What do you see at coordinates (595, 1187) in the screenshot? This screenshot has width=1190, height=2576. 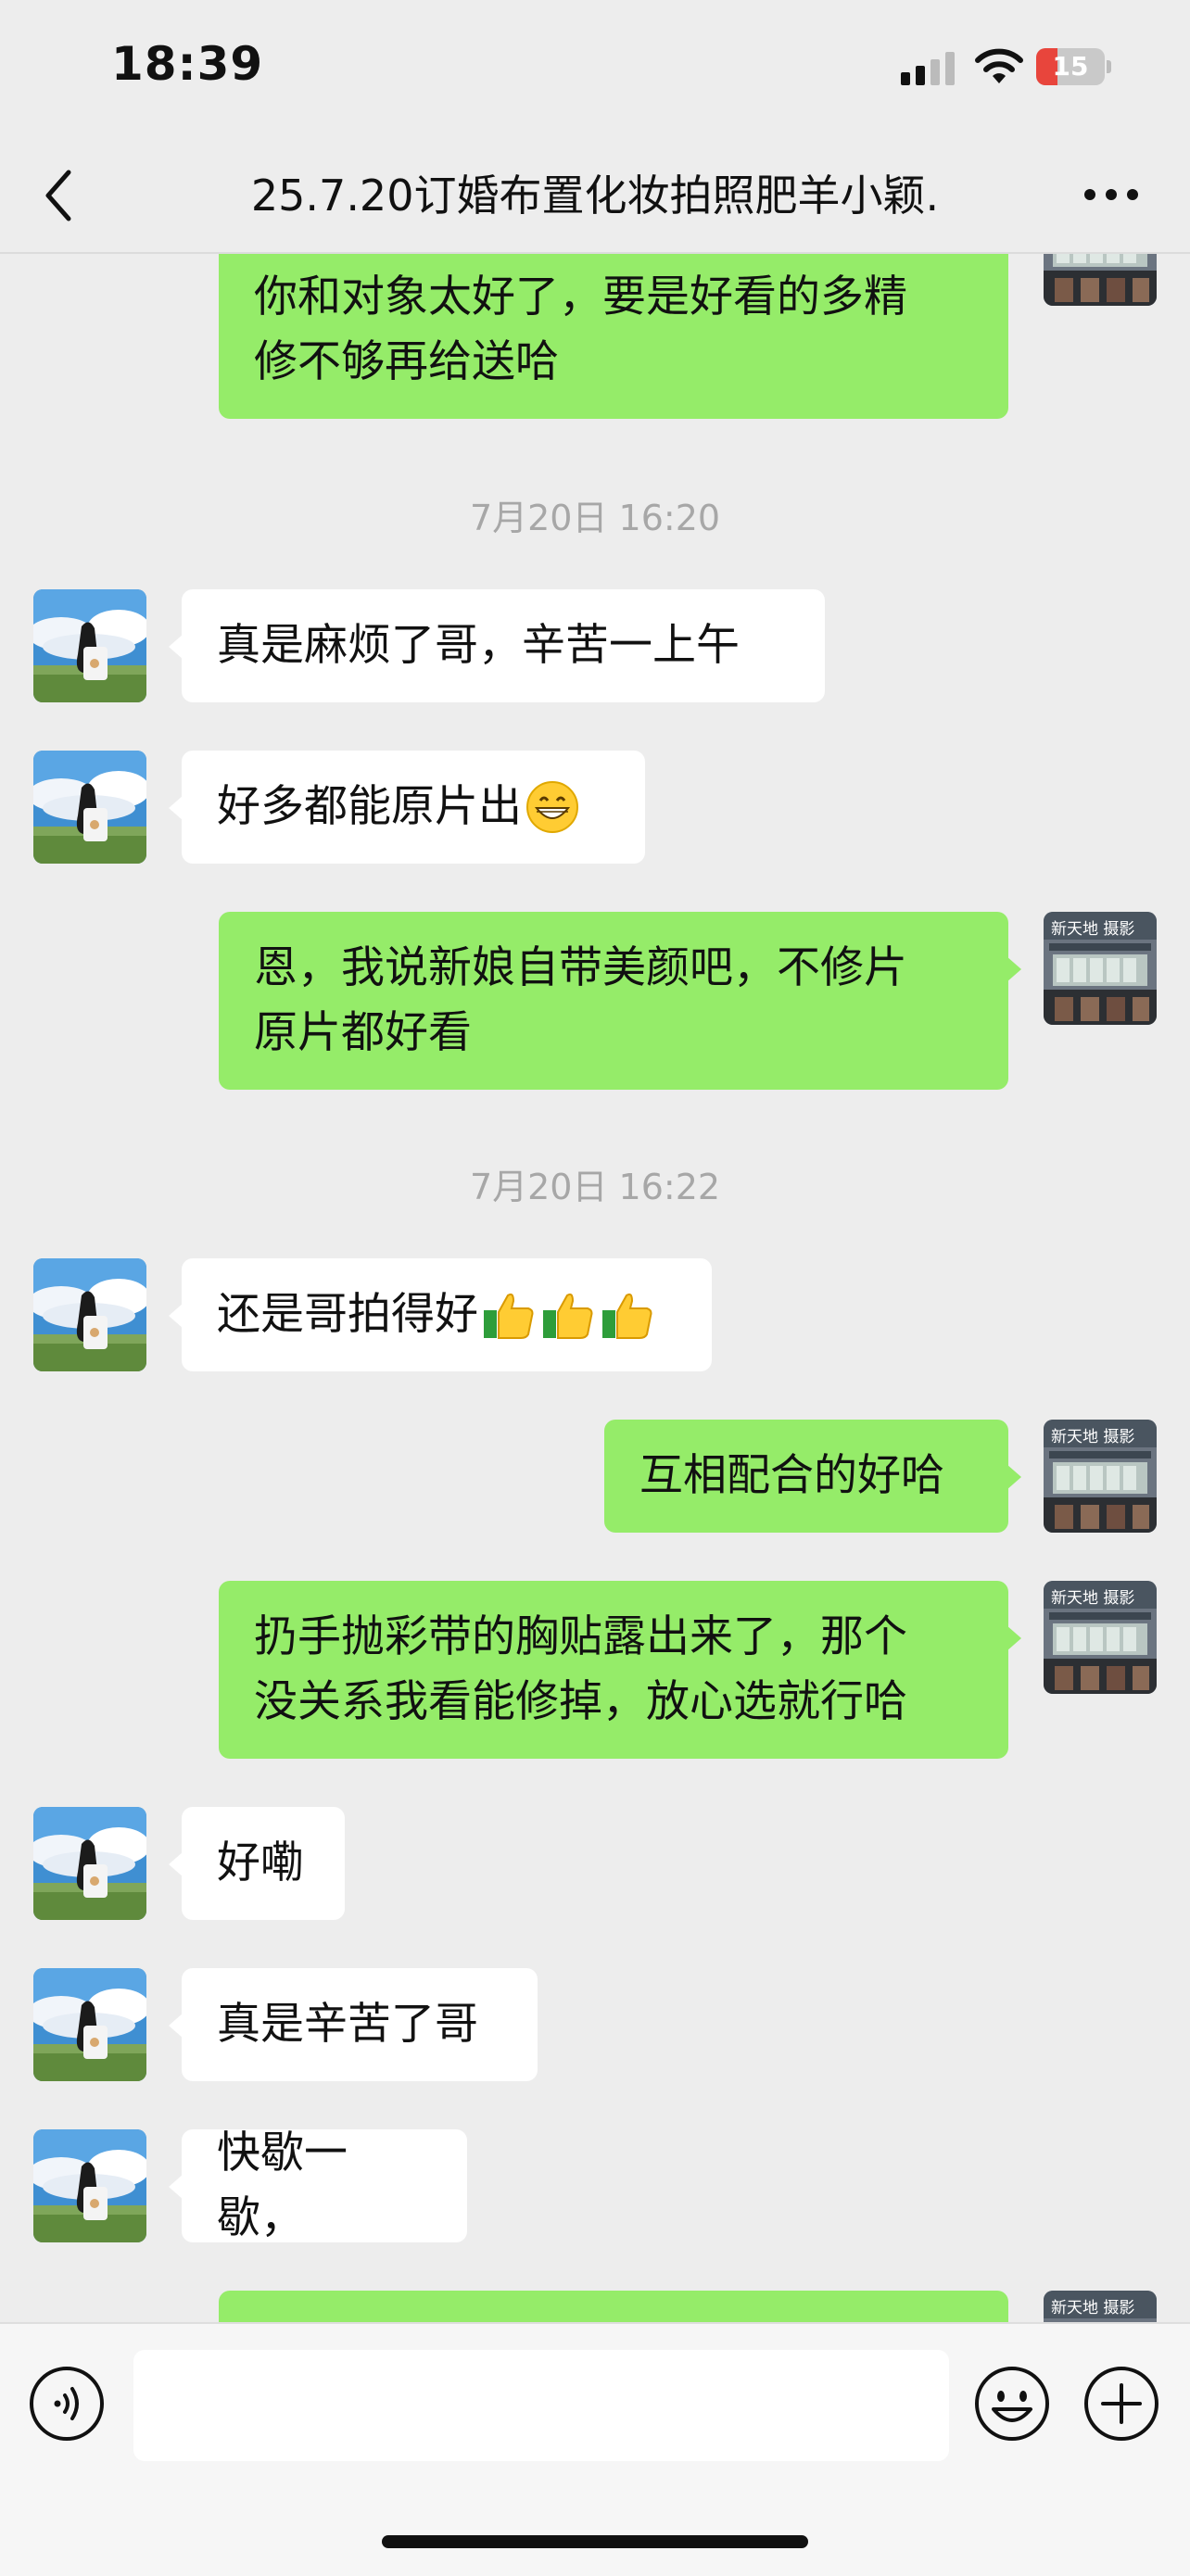 I see `timestamp: 7月20日 16:22` at bounding box center [595, 1187].